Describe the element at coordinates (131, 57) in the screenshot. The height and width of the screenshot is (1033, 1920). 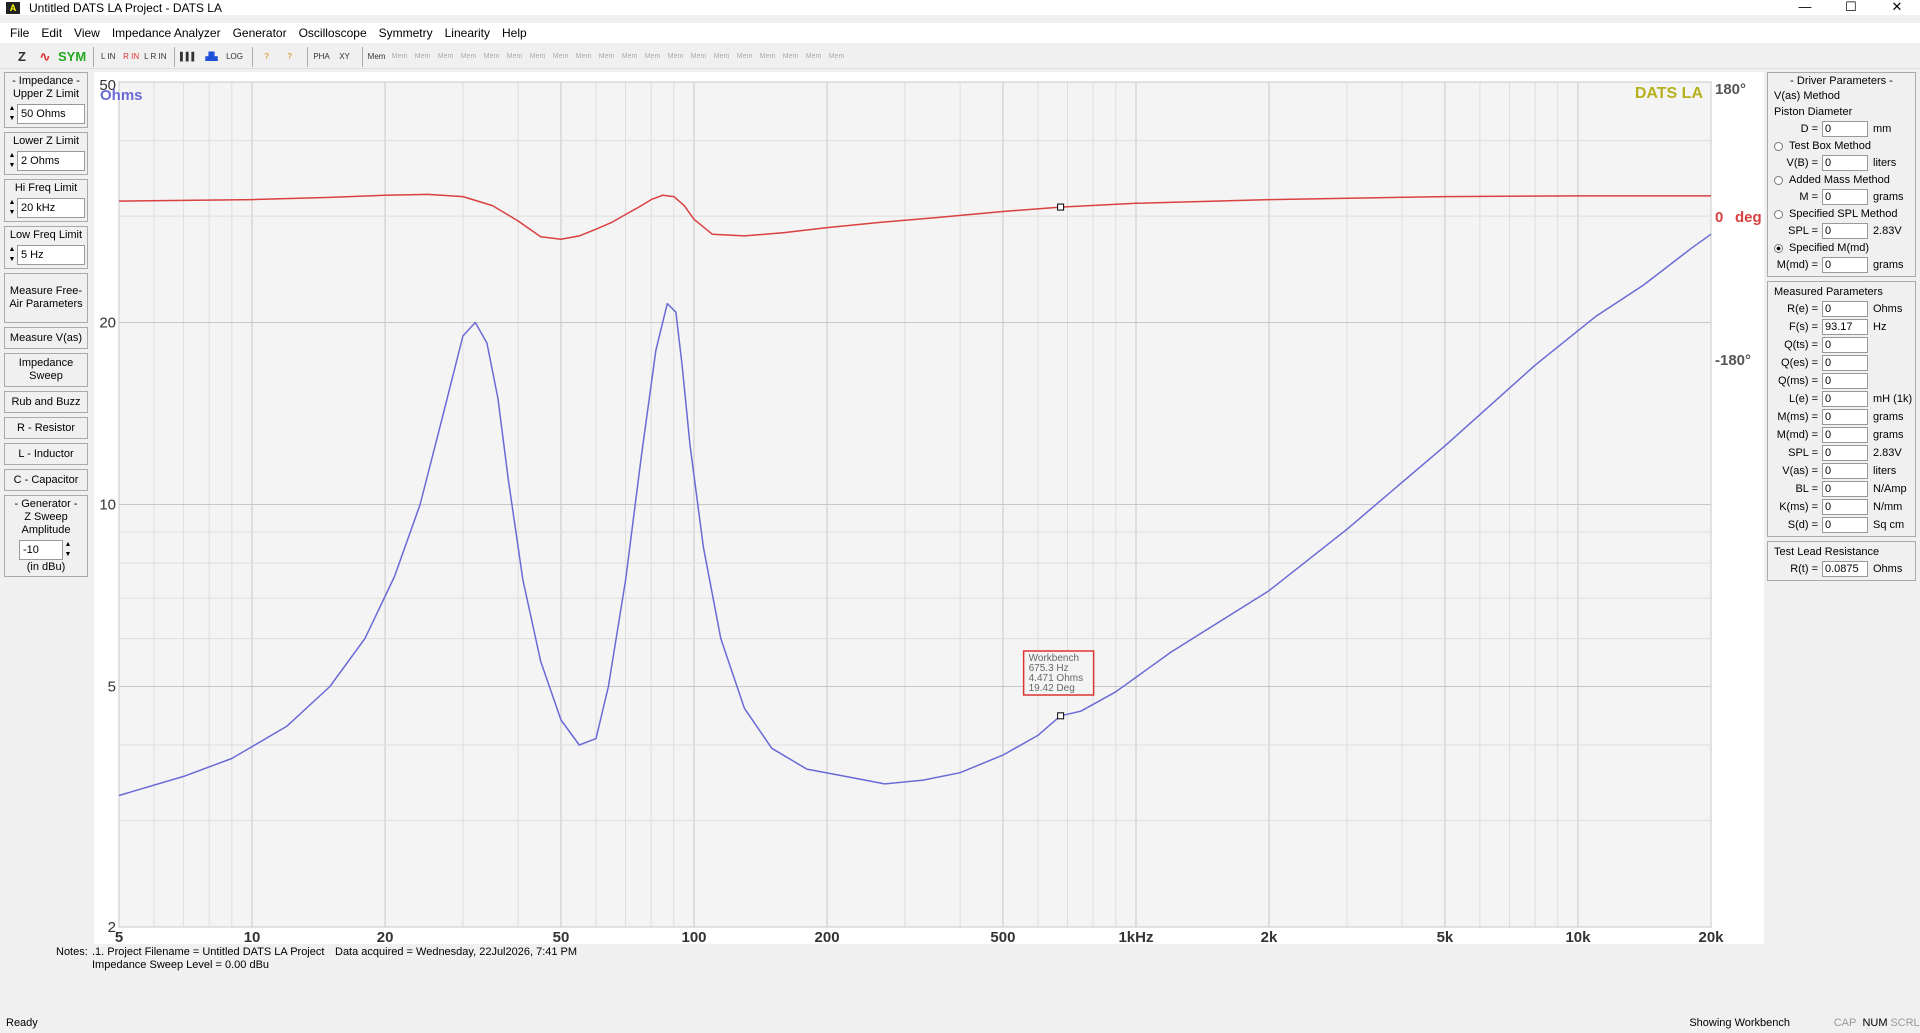
I see `r-in-button: R IN` at that location.